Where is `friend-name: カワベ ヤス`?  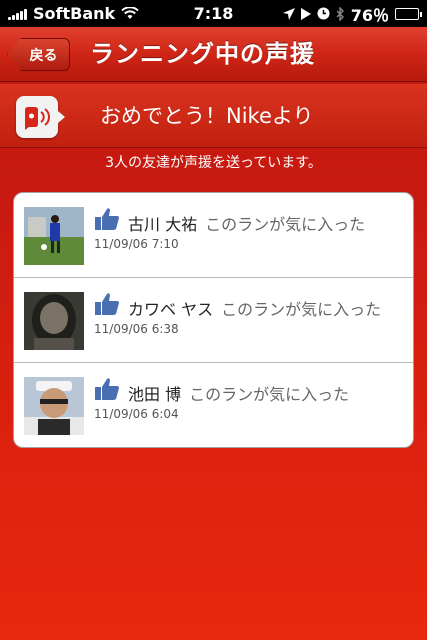 friend-name: カワベ ヤス is located at coordinates (171, 309).